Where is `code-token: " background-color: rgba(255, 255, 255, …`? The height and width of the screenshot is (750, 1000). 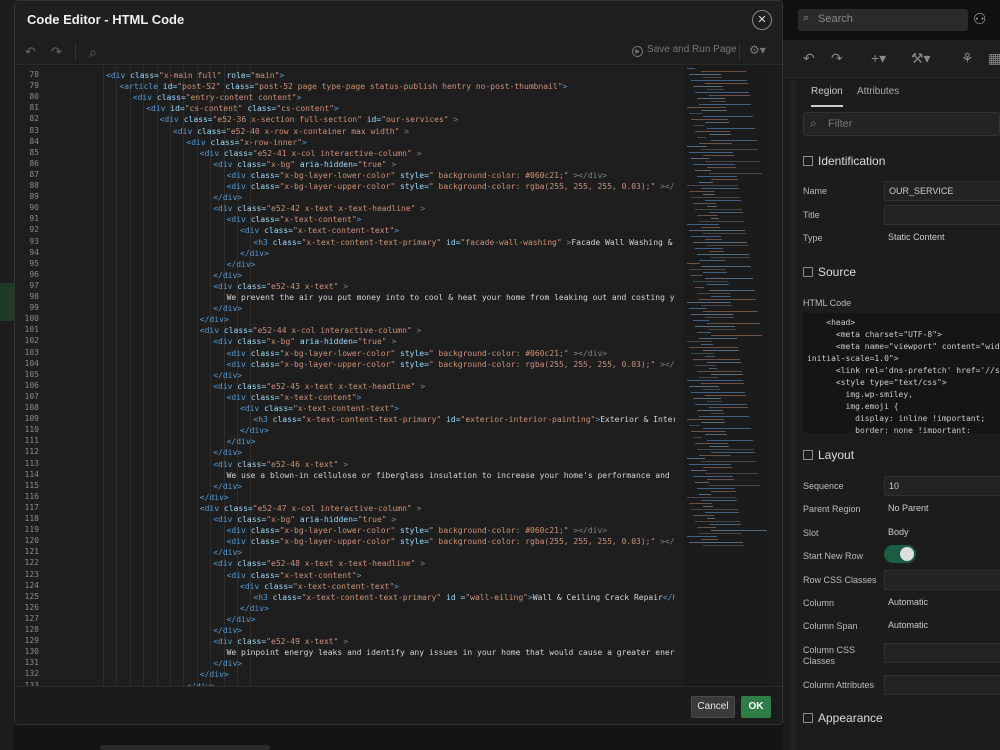
code-token: " background-color: rgba(255, 255, 255, … is located at coordinates (542, 186).